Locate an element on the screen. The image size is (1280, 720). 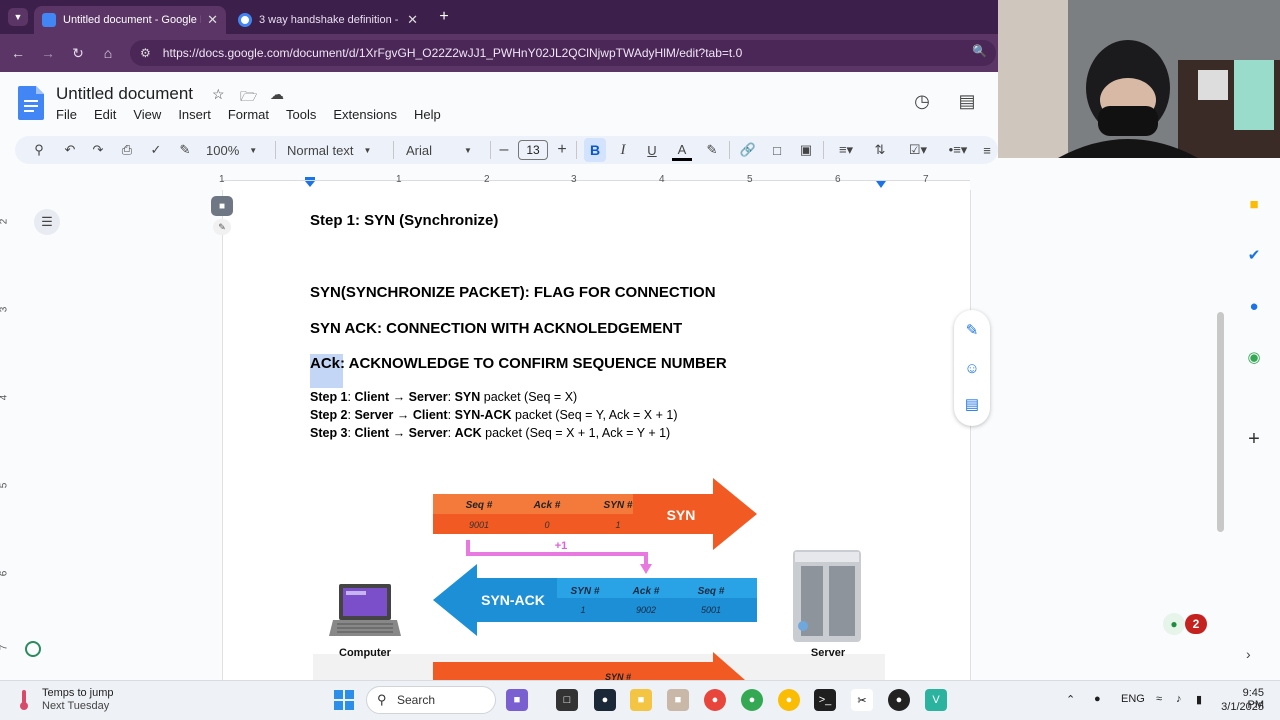
keep-icon: ■ is located at coordinates (1254, 204).